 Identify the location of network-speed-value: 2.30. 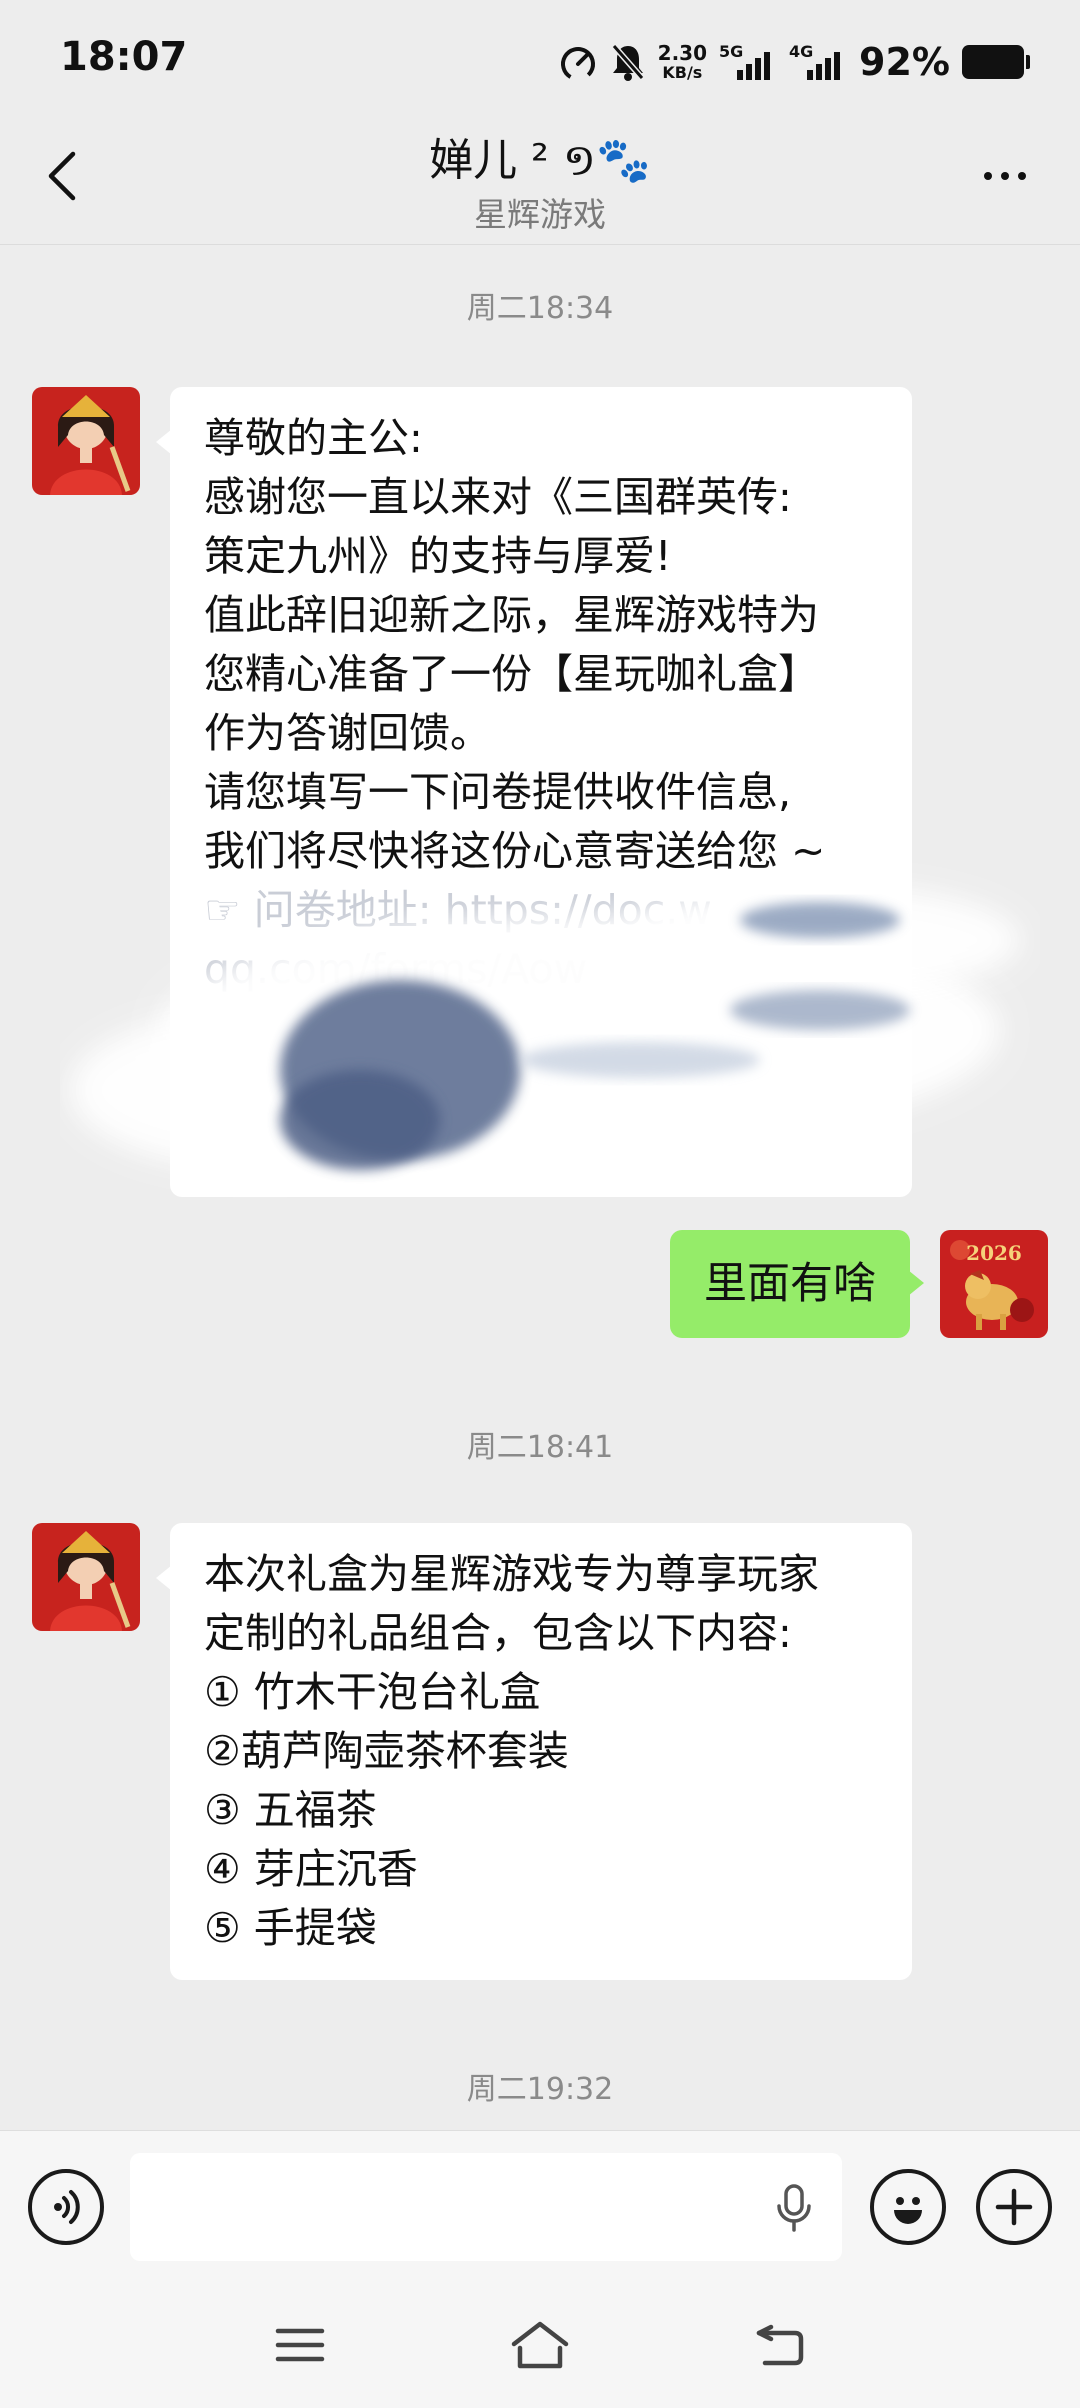
(682, 53).